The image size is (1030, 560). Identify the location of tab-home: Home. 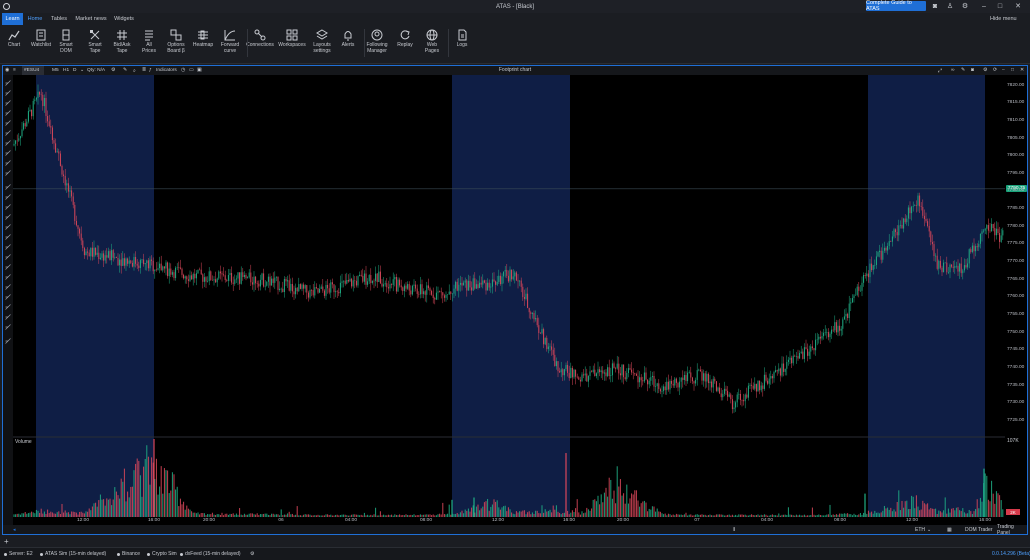
(35, 19).